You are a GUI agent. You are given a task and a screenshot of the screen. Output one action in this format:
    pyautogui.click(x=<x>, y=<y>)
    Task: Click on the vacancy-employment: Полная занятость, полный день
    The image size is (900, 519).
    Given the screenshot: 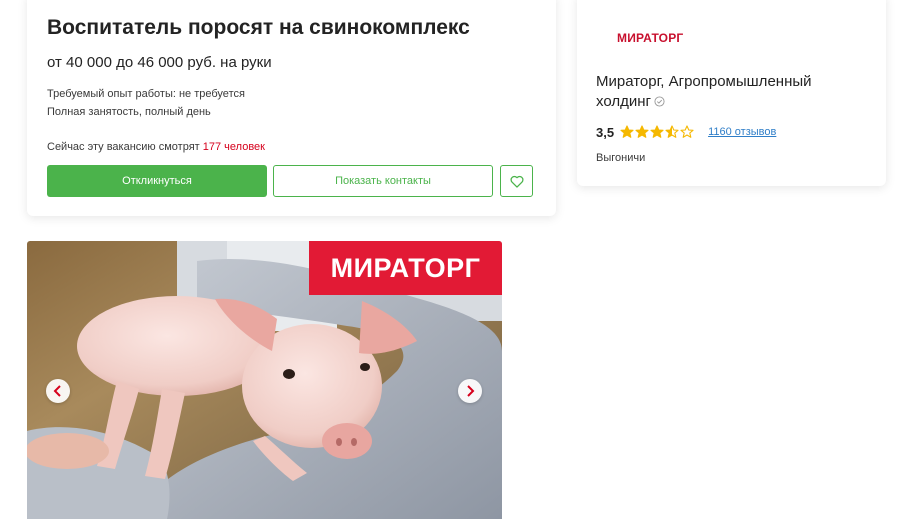 What is the action you would take?
    pyautogui.click(x=129, y=112)
    